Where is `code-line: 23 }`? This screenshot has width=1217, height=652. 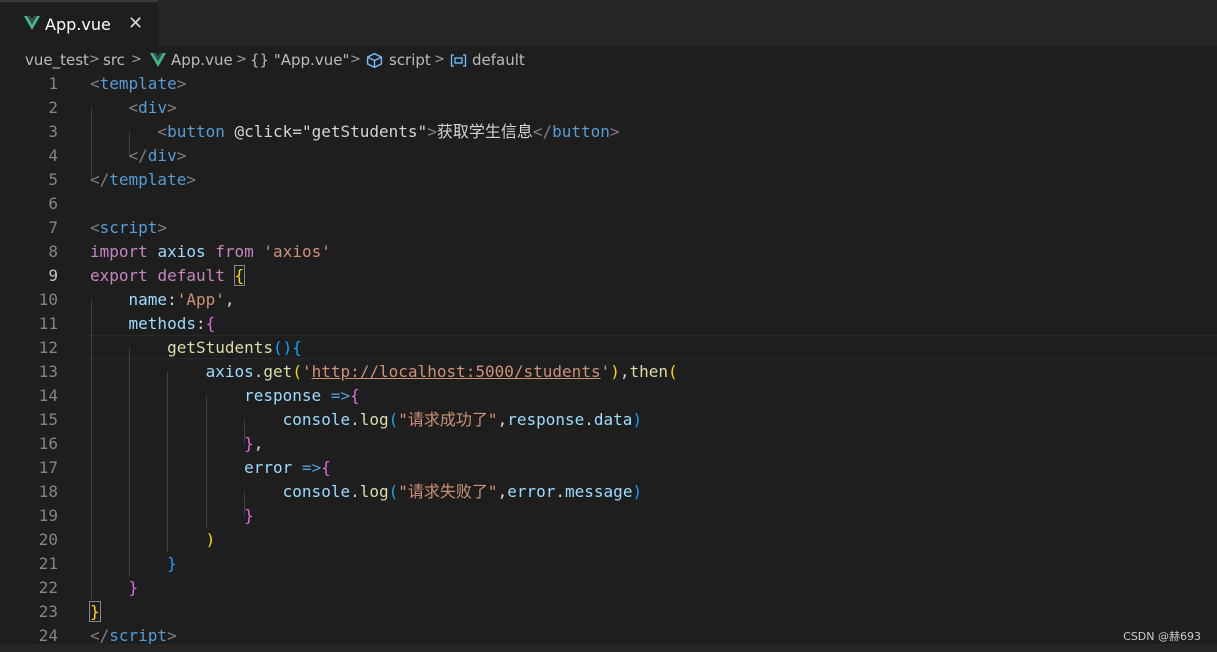
code-line: 23 } is located at coordinates (608, 612).